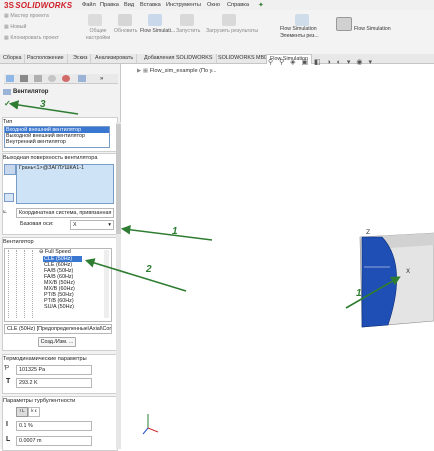 The image size is (434, 451). Describe the element at coordinates (145, 431) in the screenshot. I see `triad-z-axis` at that location.